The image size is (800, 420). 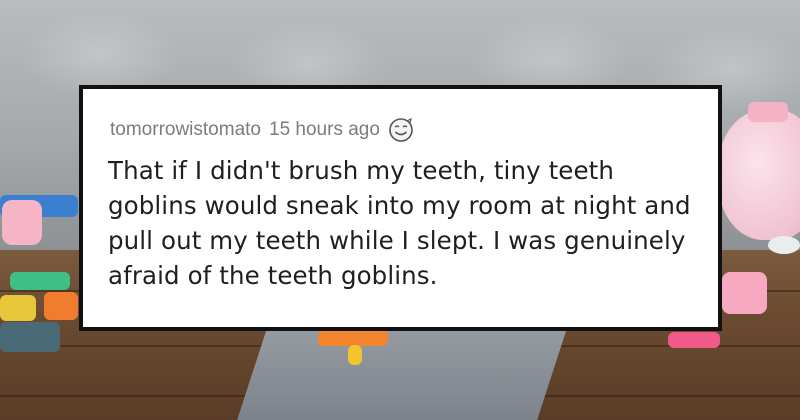 What do you see at coordinates (744, 293) in the screenshot?
I see `toy-pink-block` at bounding box center [744, 293].